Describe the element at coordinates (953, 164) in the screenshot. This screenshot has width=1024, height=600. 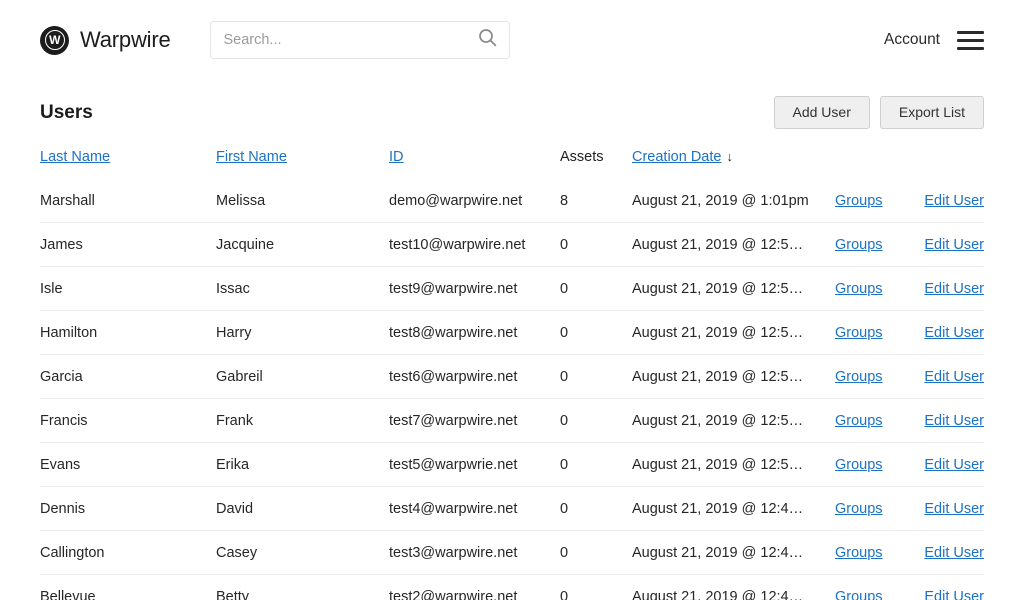
I see `column-header-edit` at that location.